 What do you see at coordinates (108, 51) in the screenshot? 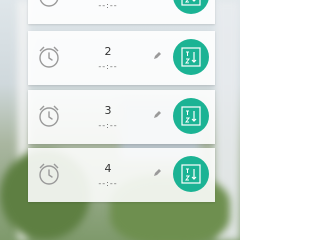
I see `alarm-label: 2` at bounding box center [108, 51].